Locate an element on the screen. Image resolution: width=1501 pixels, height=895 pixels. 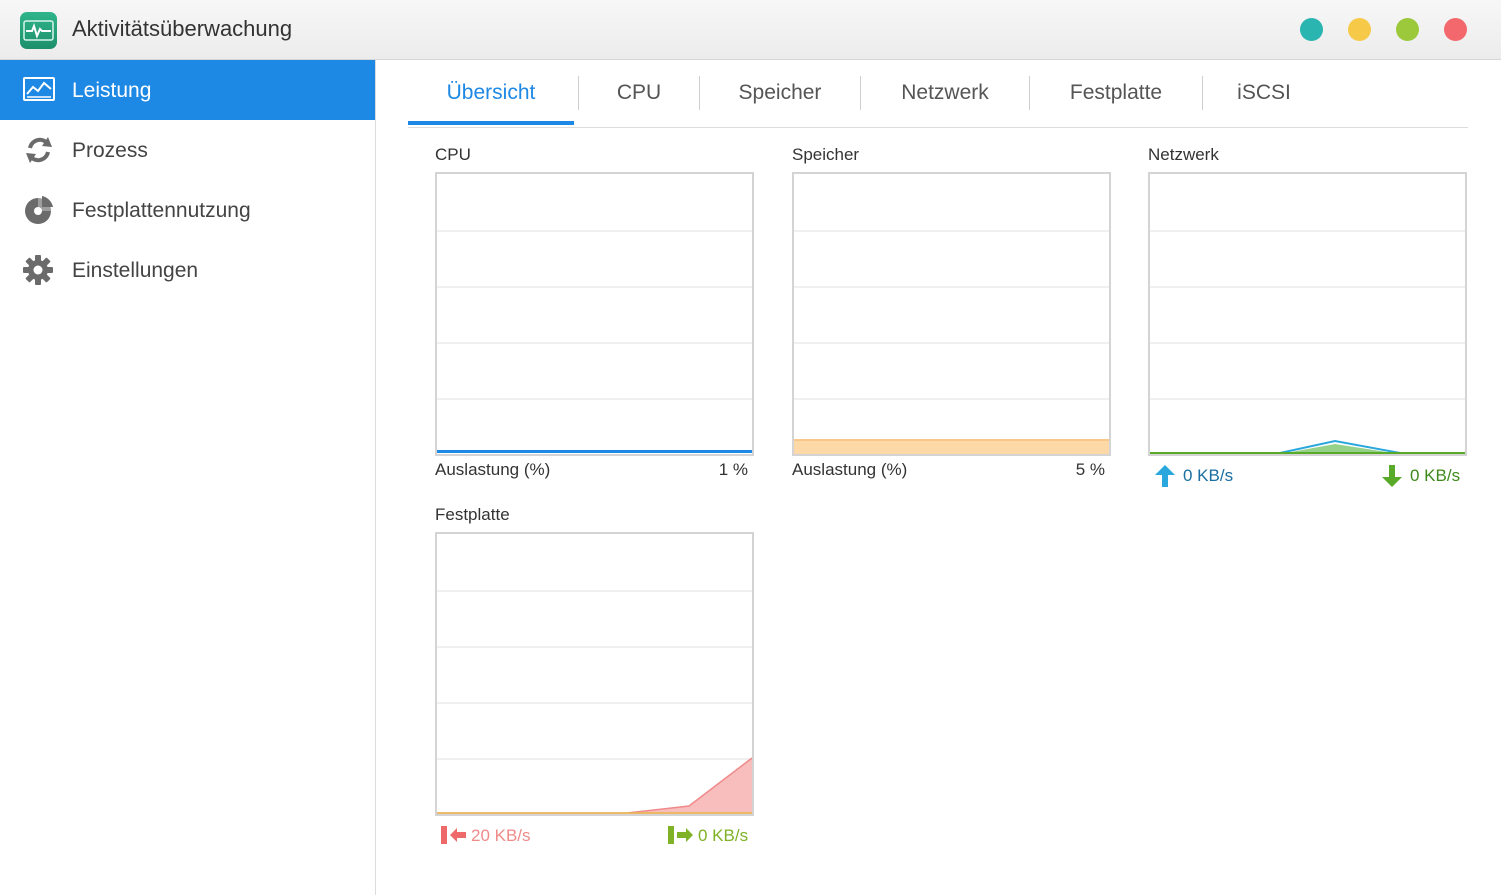
network-upload-value: 0 KB/s is located at coordinates (1208, 475).